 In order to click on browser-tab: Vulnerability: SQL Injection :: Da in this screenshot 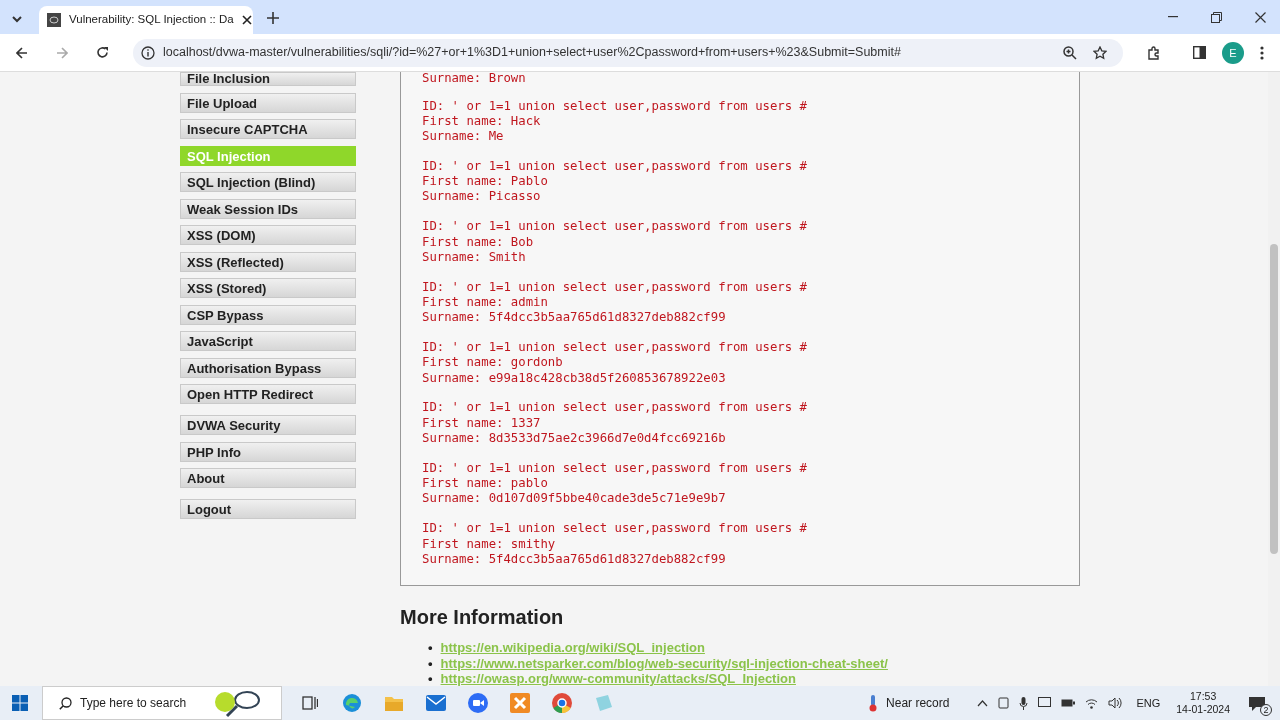, I will do `click(146, 20)`.